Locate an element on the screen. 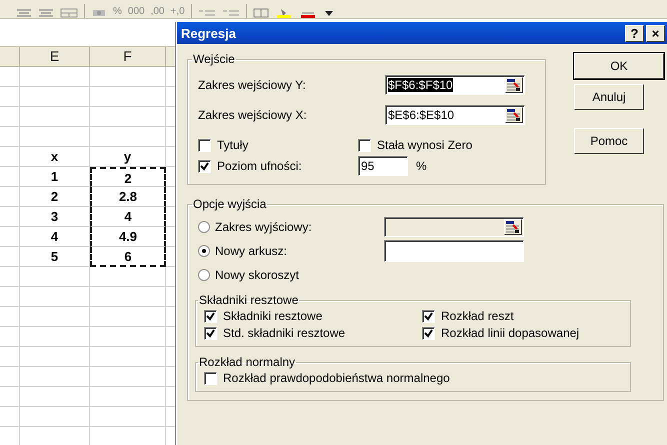 The width and height of the screenshot is (667, 445). group-title: Opcje wyjścia is located at coordinates (230, 204).